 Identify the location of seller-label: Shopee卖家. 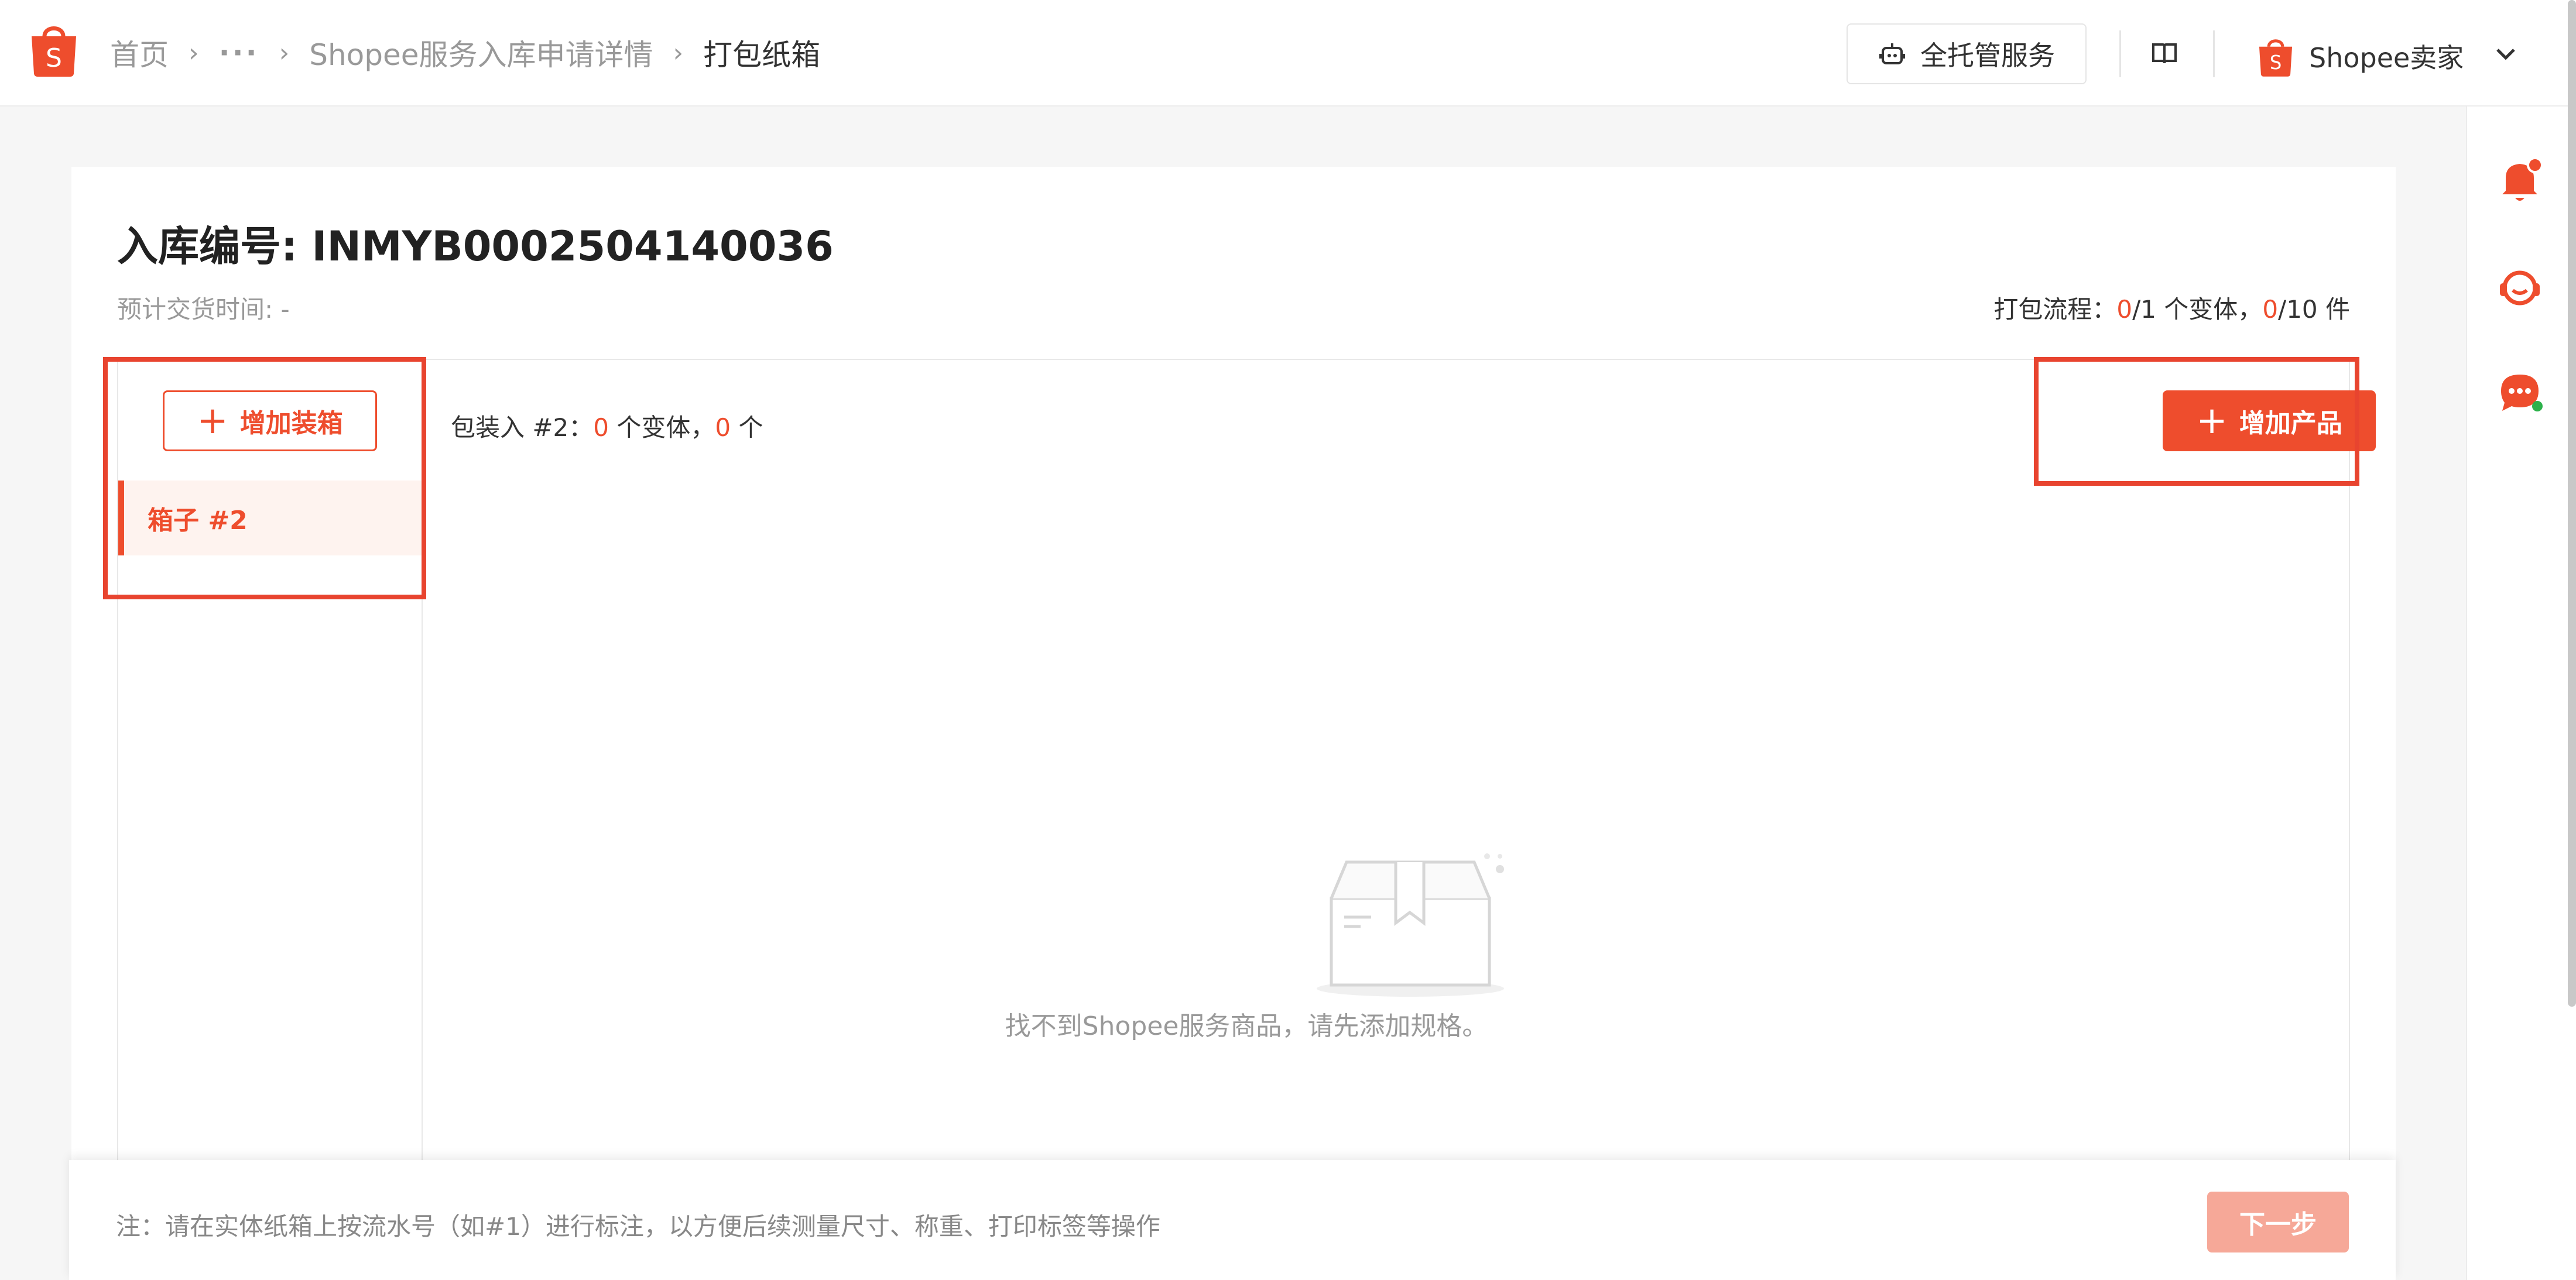
(2386, 58).